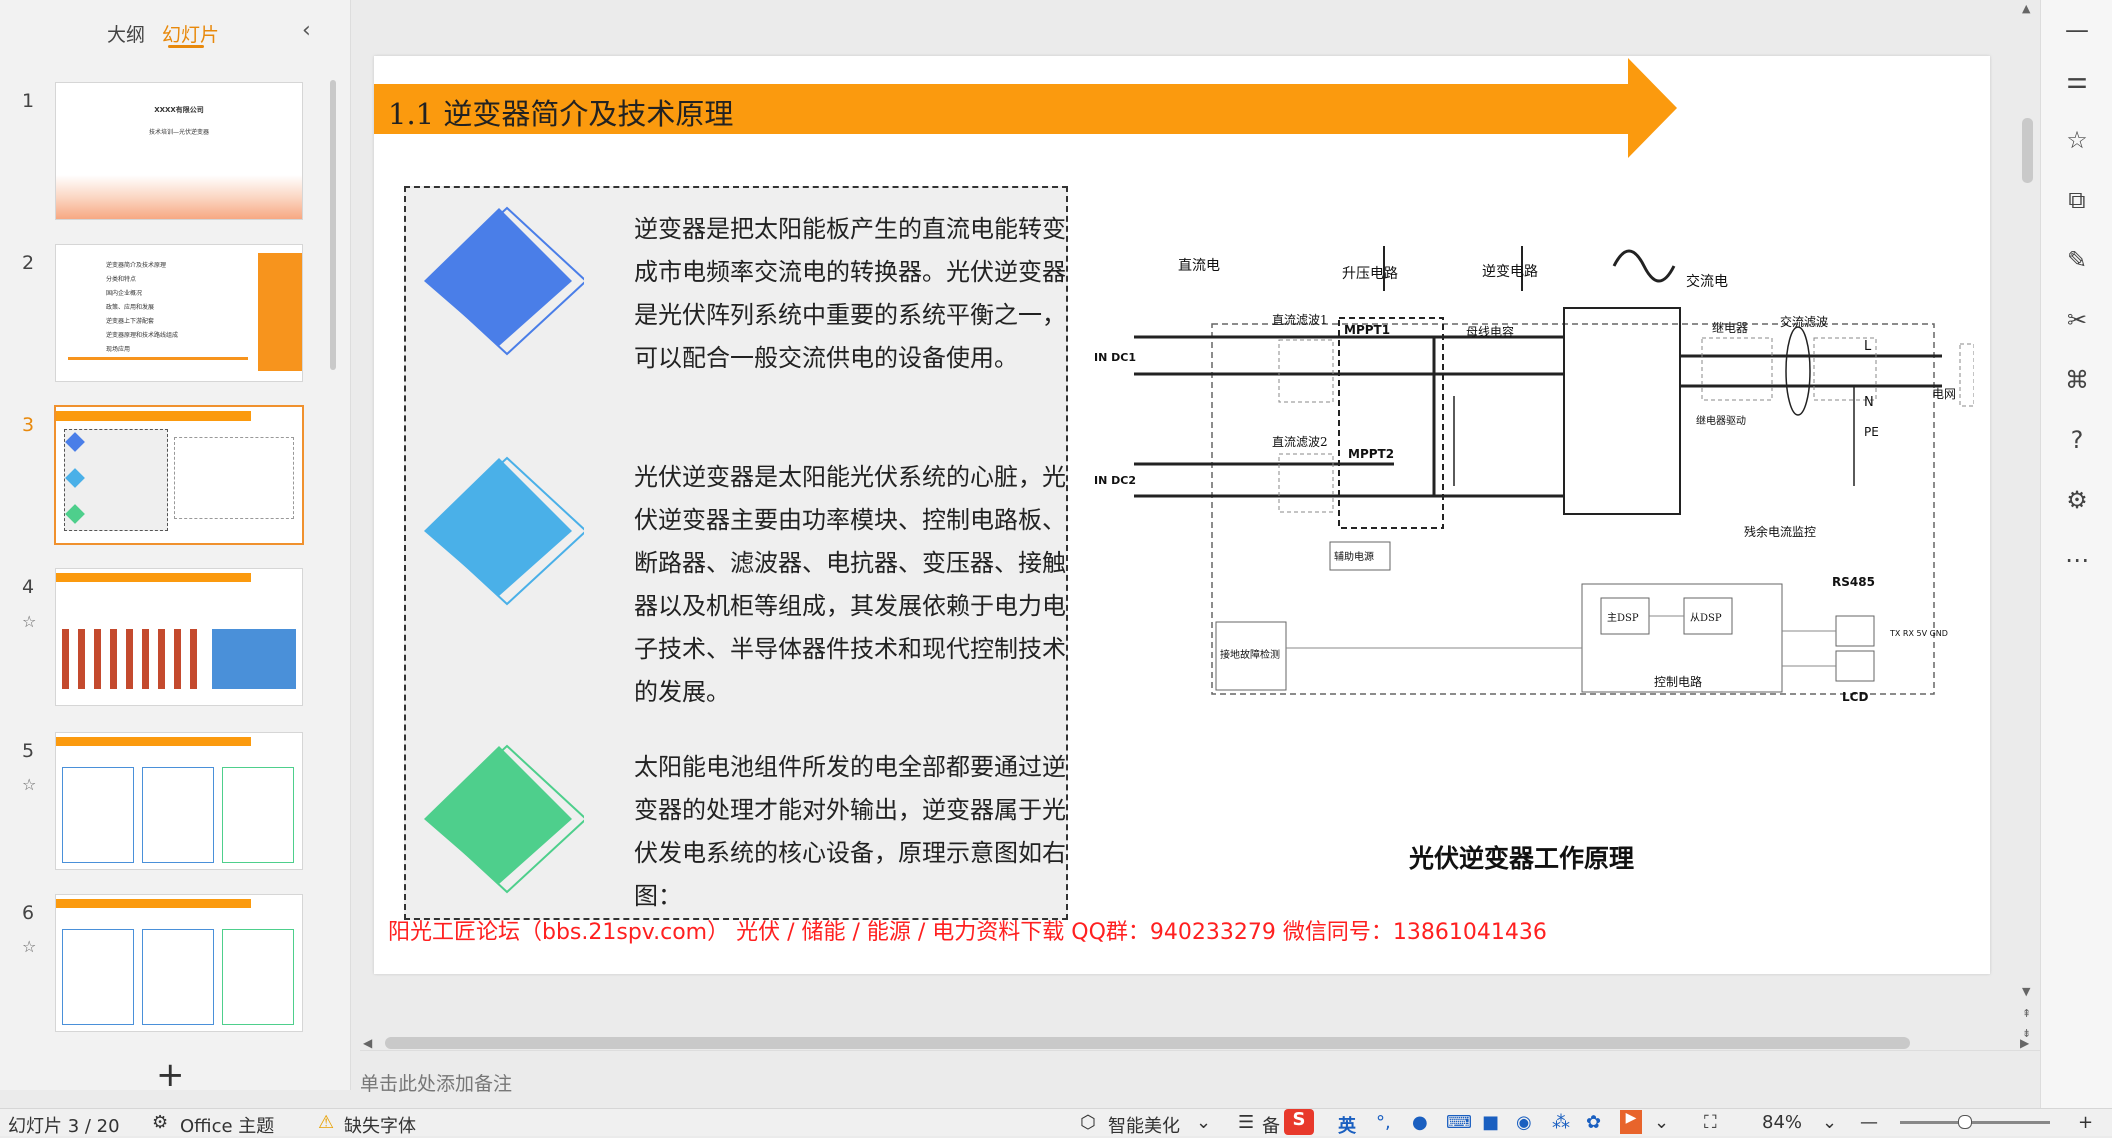 This screenshot has width=2112, height=1138. Describe the element at coordinates (2024, 1043) in the screenshot. I see `scroll-right-icon: ▶` at that location.